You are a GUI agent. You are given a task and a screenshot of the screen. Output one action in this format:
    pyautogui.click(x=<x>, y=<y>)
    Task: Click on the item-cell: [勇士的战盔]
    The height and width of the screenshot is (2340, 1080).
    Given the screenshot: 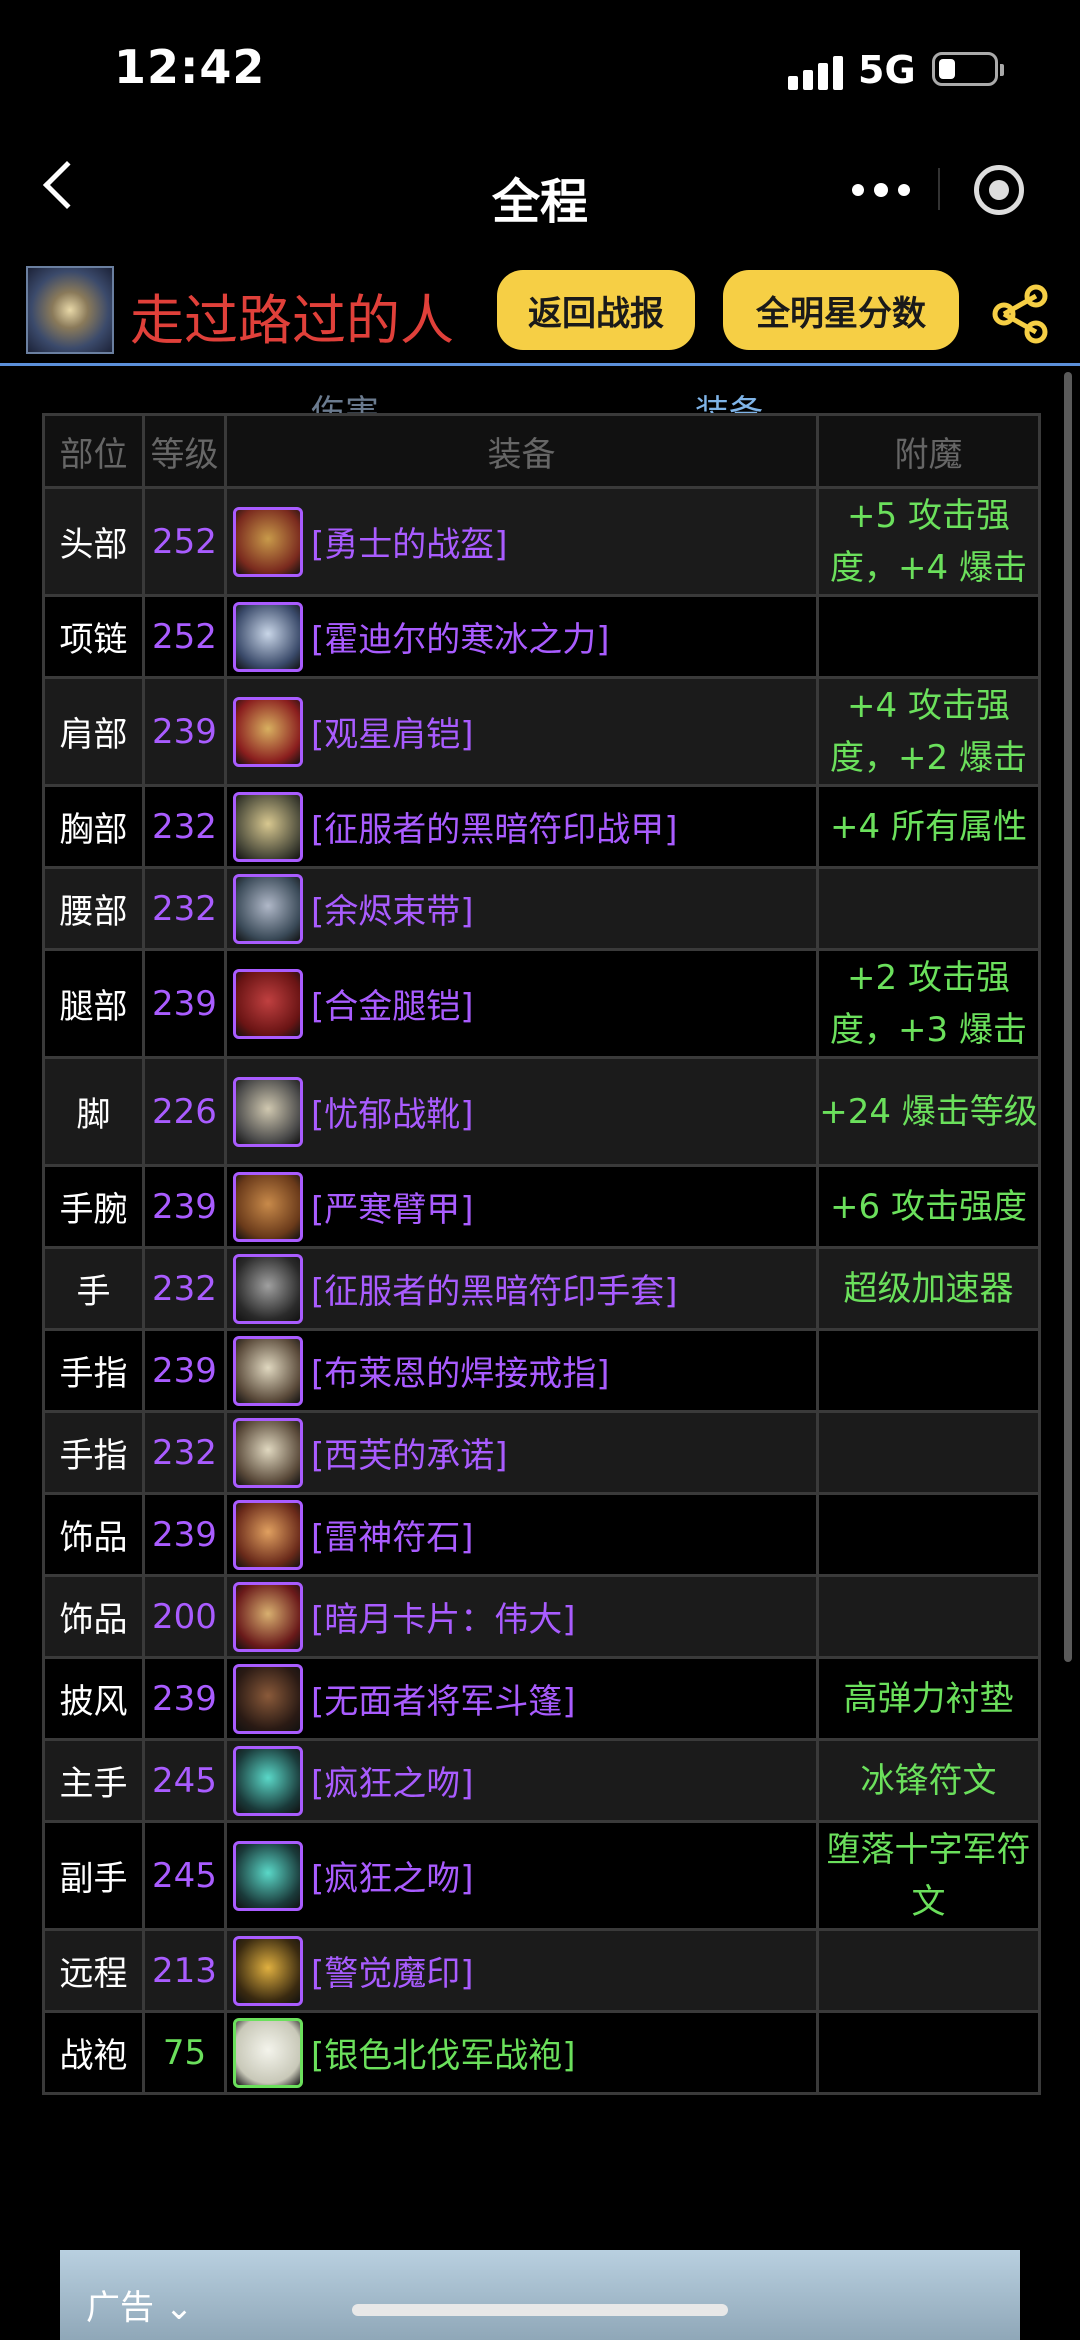 What is the action you would take?
    pyautogui.click(x=521, y=541)
    